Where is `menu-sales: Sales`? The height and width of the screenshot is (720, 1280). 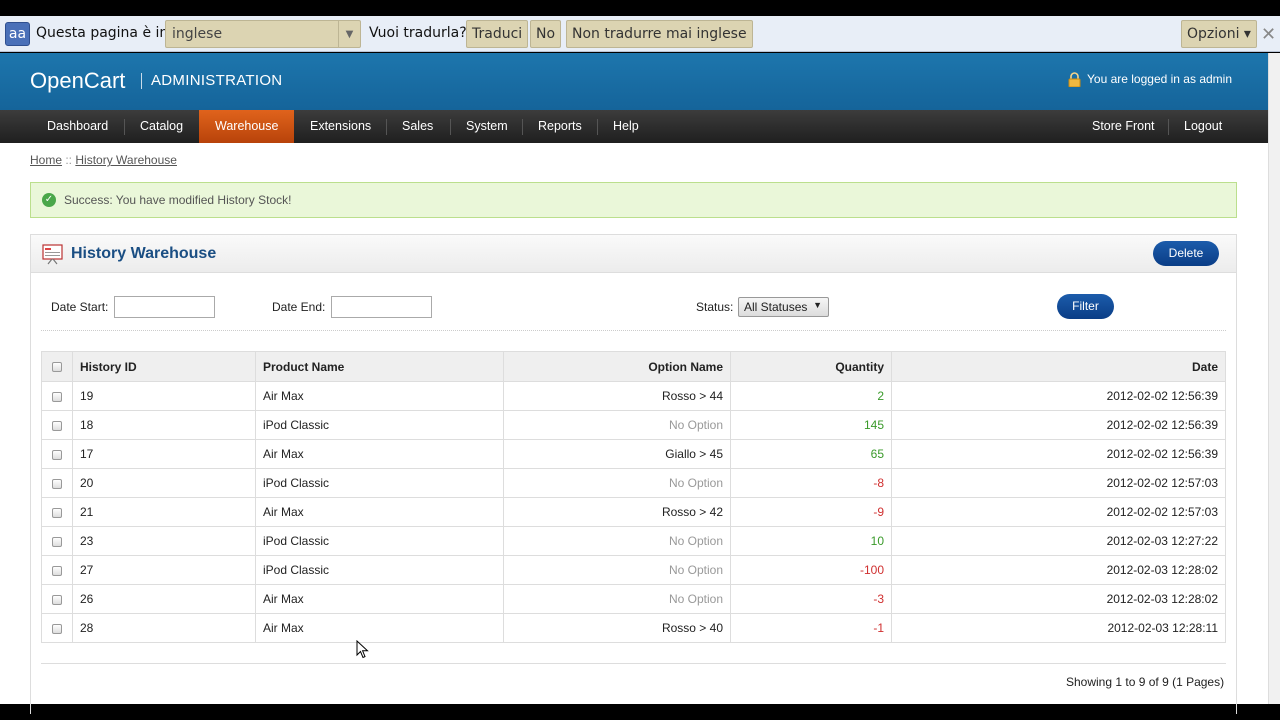
menu-sales: Sales is located at coordinates (417, 126).